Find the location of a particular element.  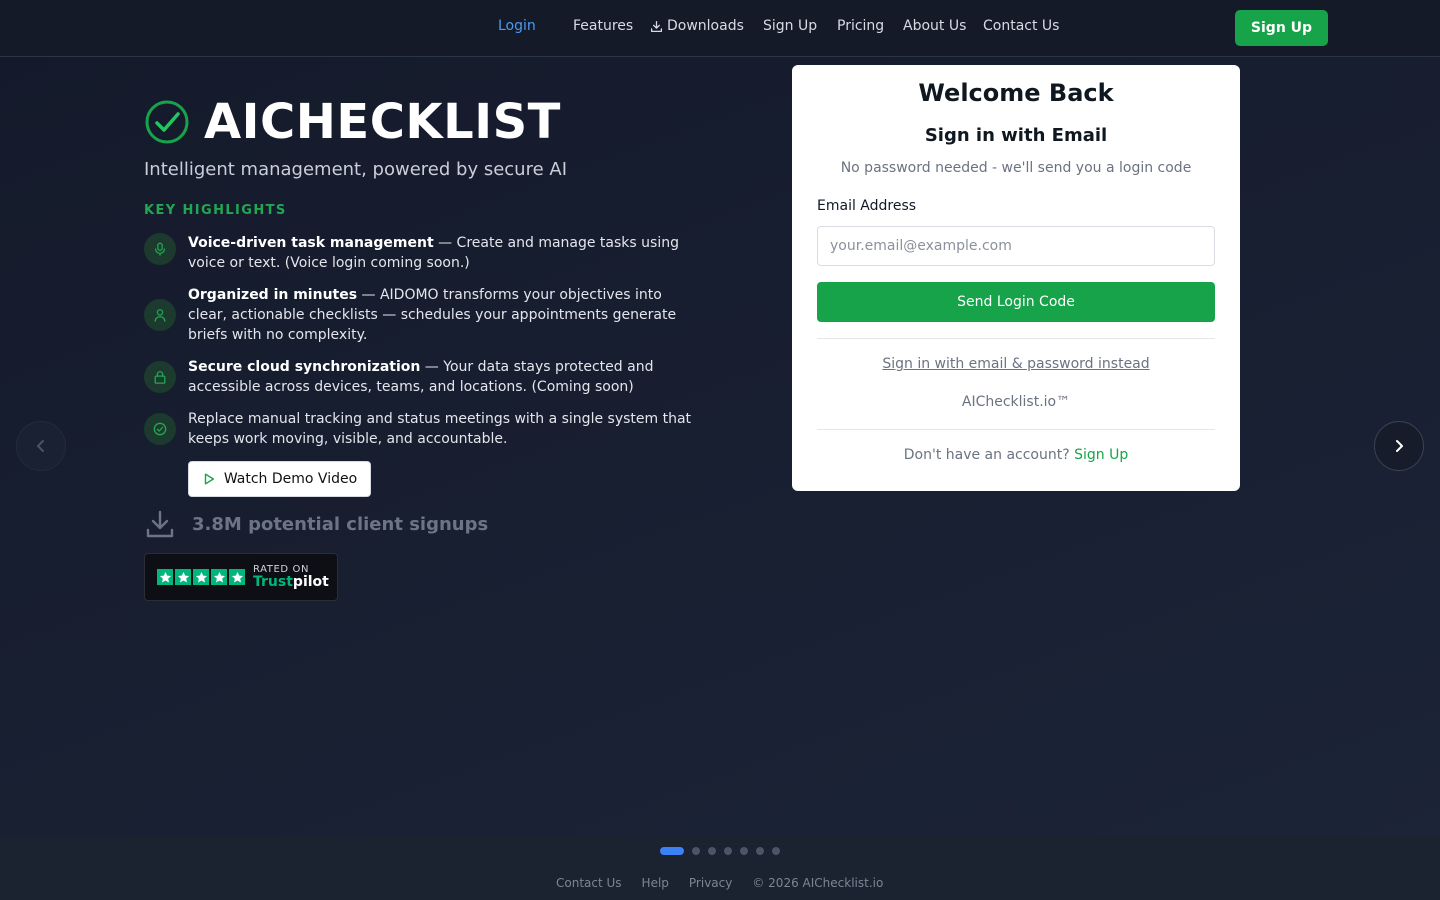

login-subtitle: Sign in with Email is located at coordinates (1016, 135).